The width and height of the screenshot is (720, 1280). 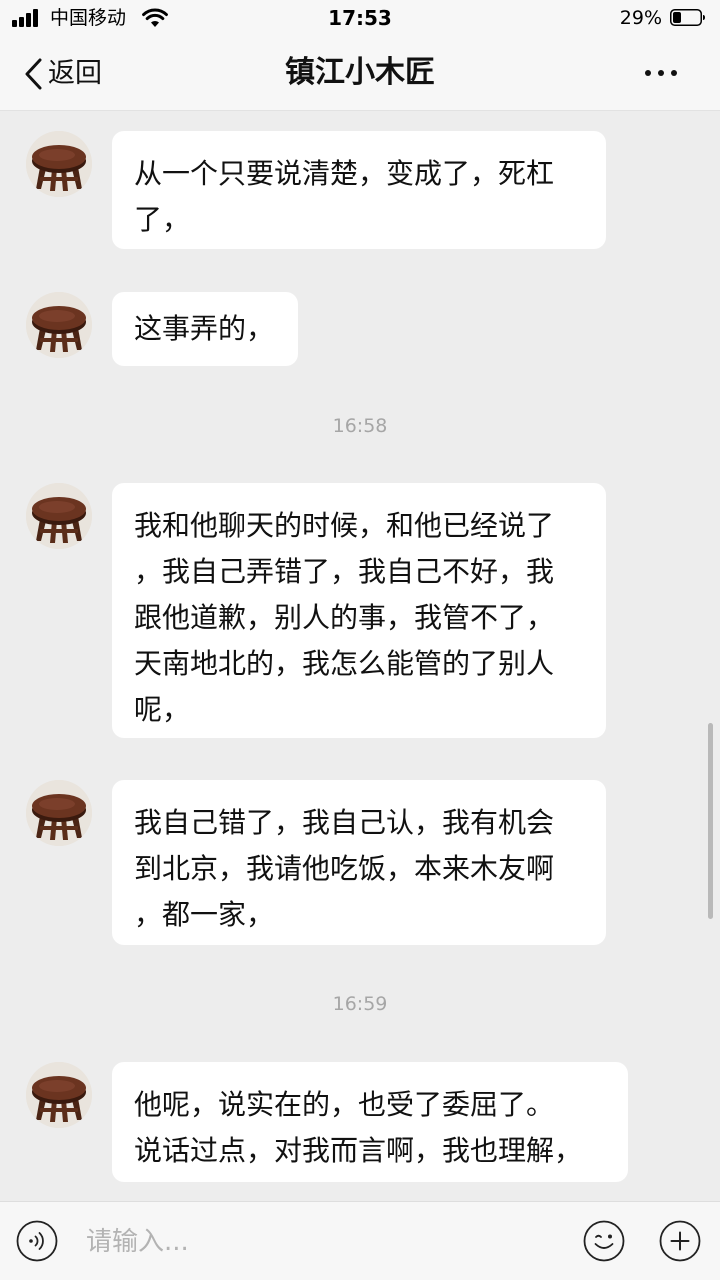 I want to click on navigation-bar: 返回 镇江小木匠, so click(x=360, y=73).